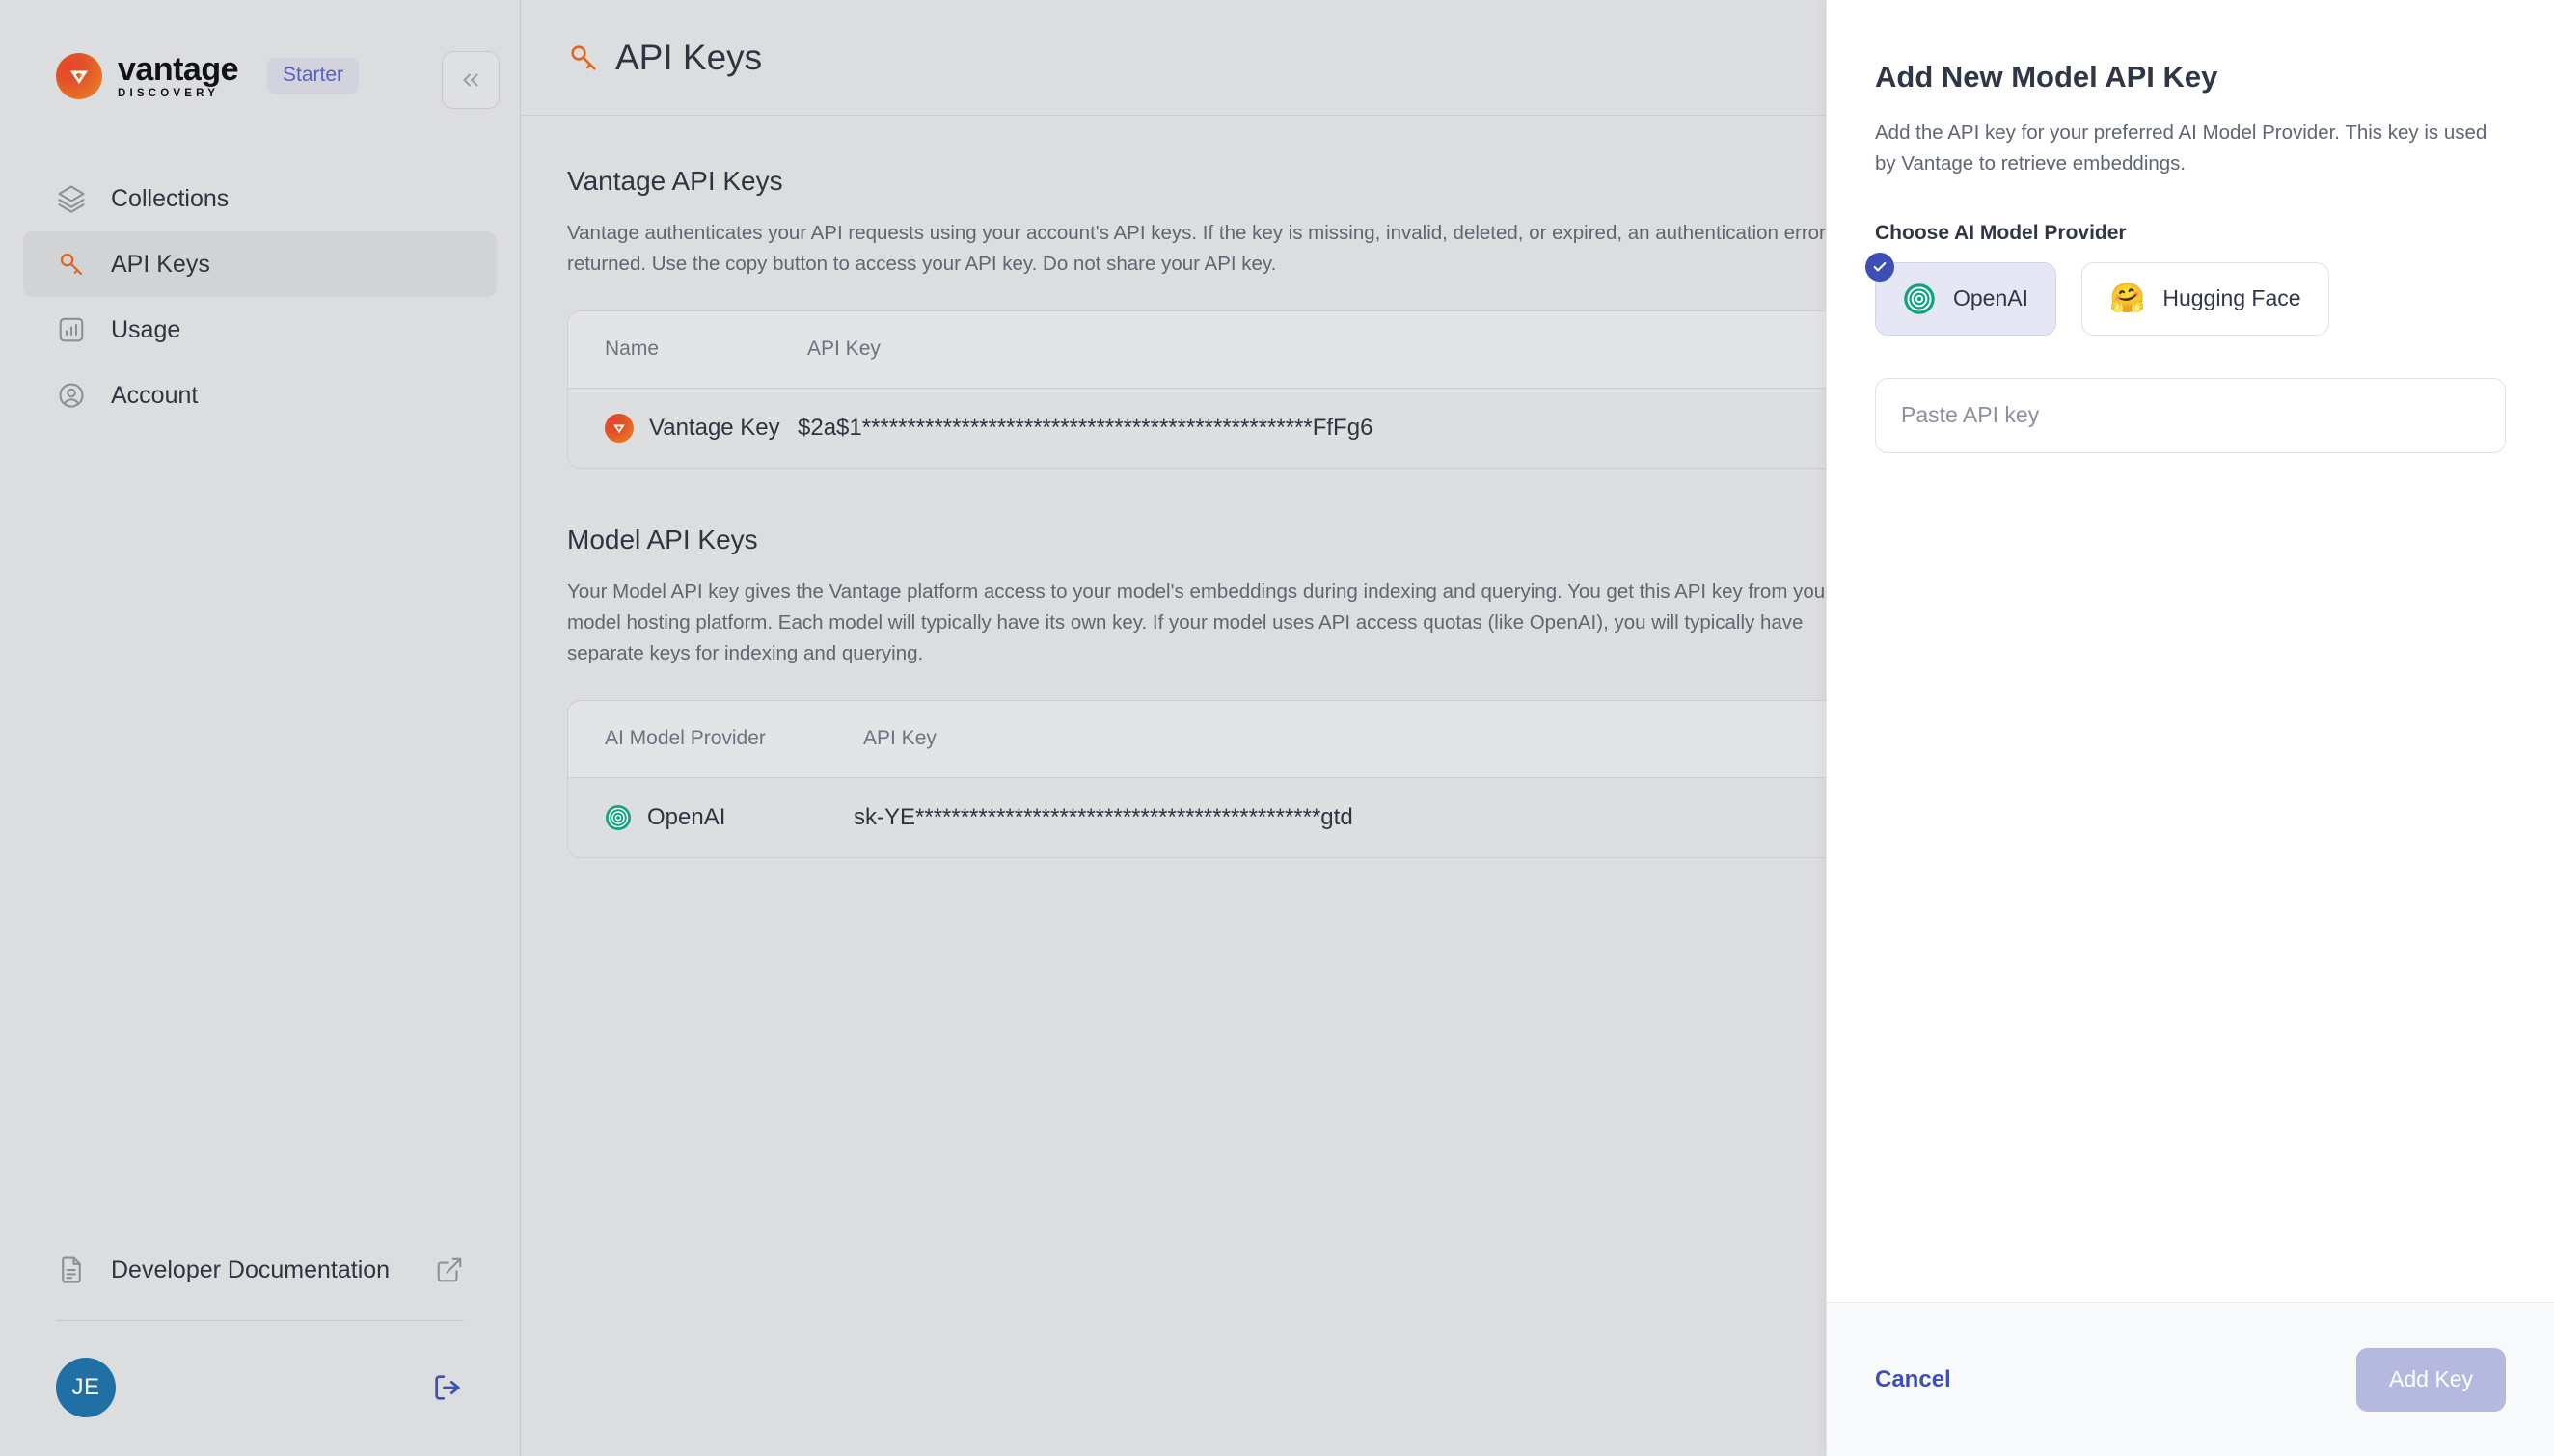 The image size is (2554, 1456). Describe the element at coordinates (689, 57) in the screenshot. I see `page-title: API Keys` at that location.